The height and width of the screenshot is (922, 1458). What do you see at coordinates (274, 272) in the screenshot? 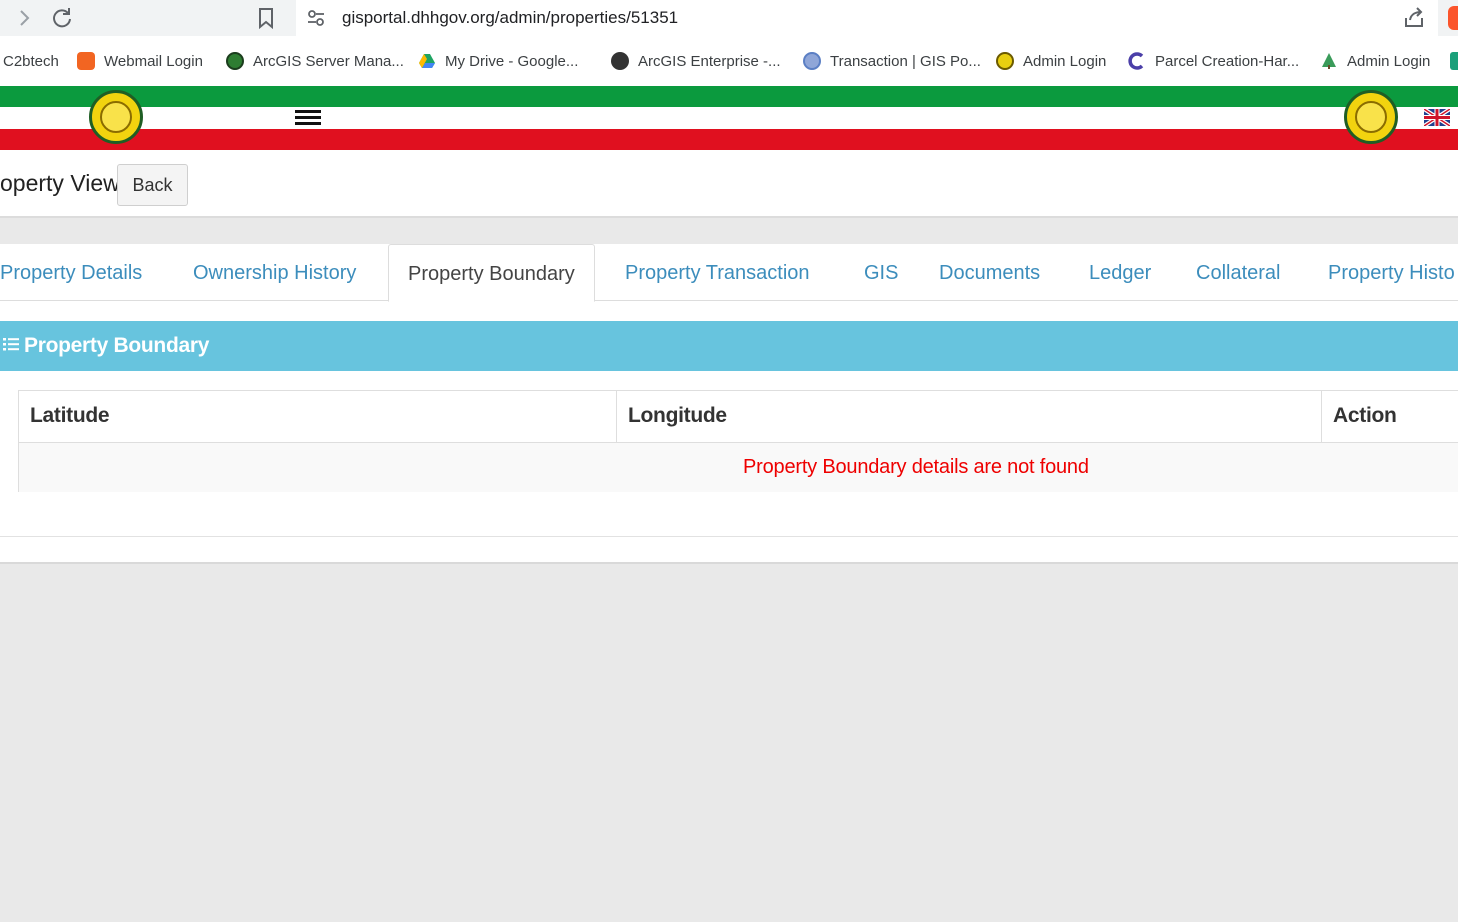
I see `tab-ownership-history: Ownership History` at bounding box center [274, 272].